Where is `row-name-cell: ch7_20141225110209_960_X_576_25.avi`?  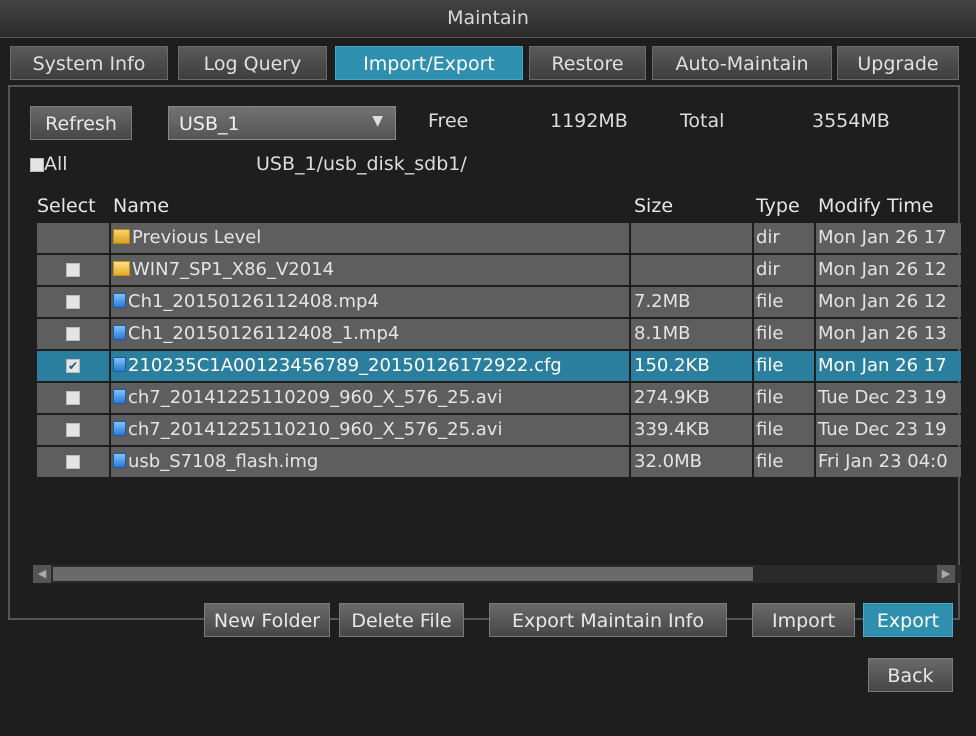
row-name-cell: ch7_20141225110209_960_X_576_25.avi is located at coordinates (370, 398).